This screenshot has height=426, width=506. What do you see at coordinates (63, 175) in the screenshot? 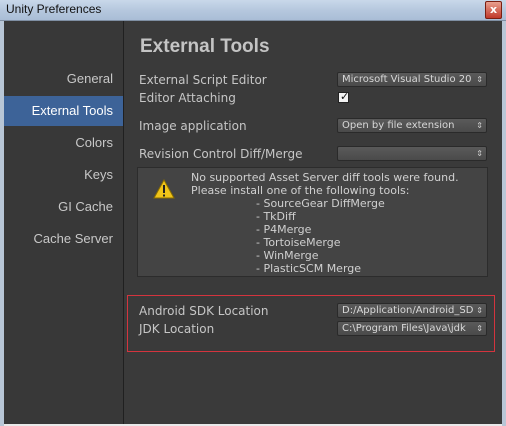
I see `sidebar-item-keys: Keys` at bounding box center [63, 175].